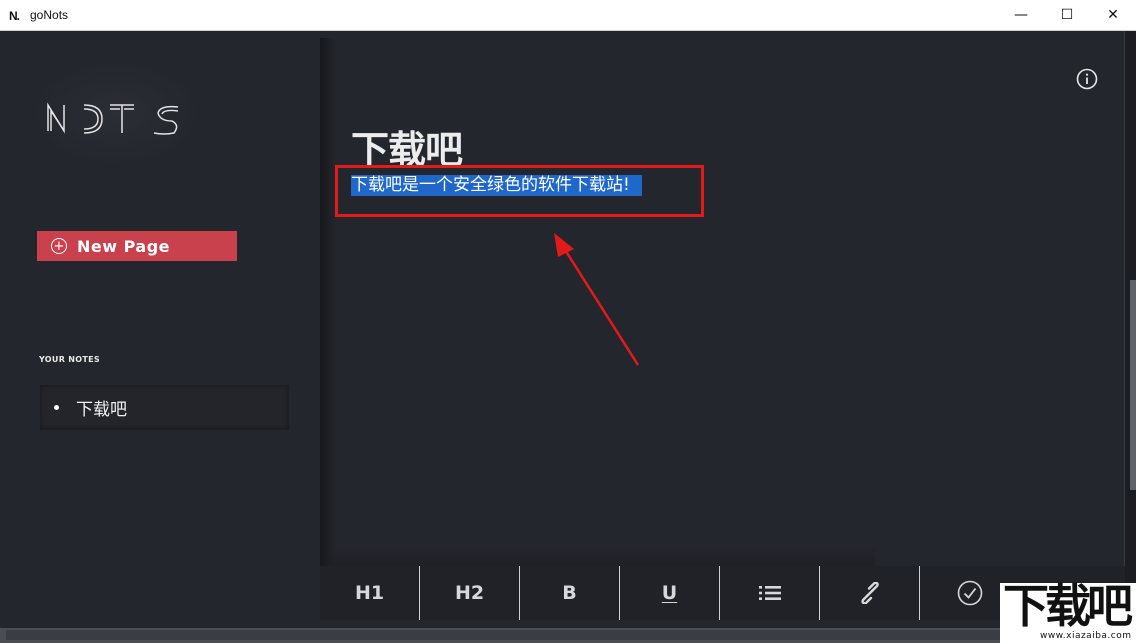 This screenshot has height=643, width=1136. I want to click on heading1-button: H1, so click(370, 593).